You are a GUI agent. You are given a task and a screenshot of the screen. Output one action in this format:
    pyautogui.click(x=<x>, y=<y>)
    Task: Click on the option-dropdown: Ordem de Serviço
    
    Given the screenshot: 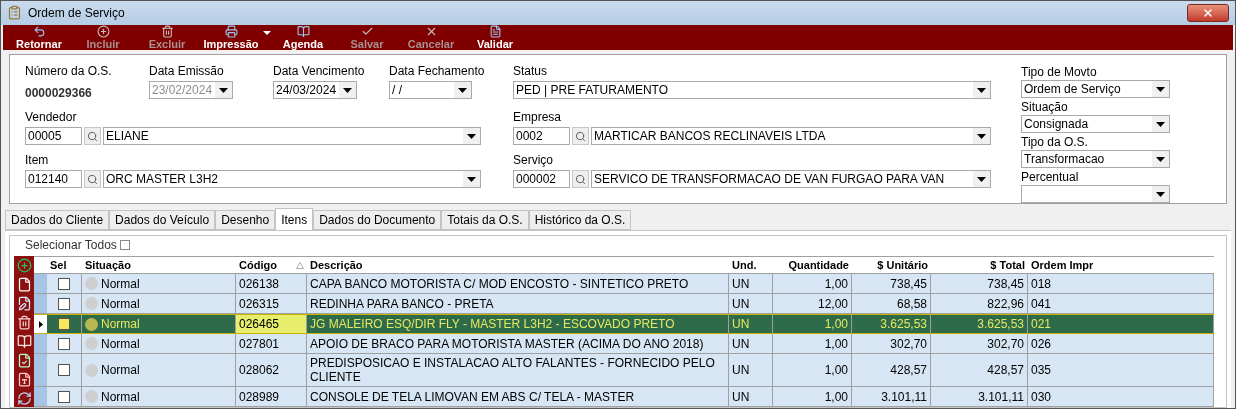 What is the action you would take?
    pyautogui.click(x=1095, y=89)
    